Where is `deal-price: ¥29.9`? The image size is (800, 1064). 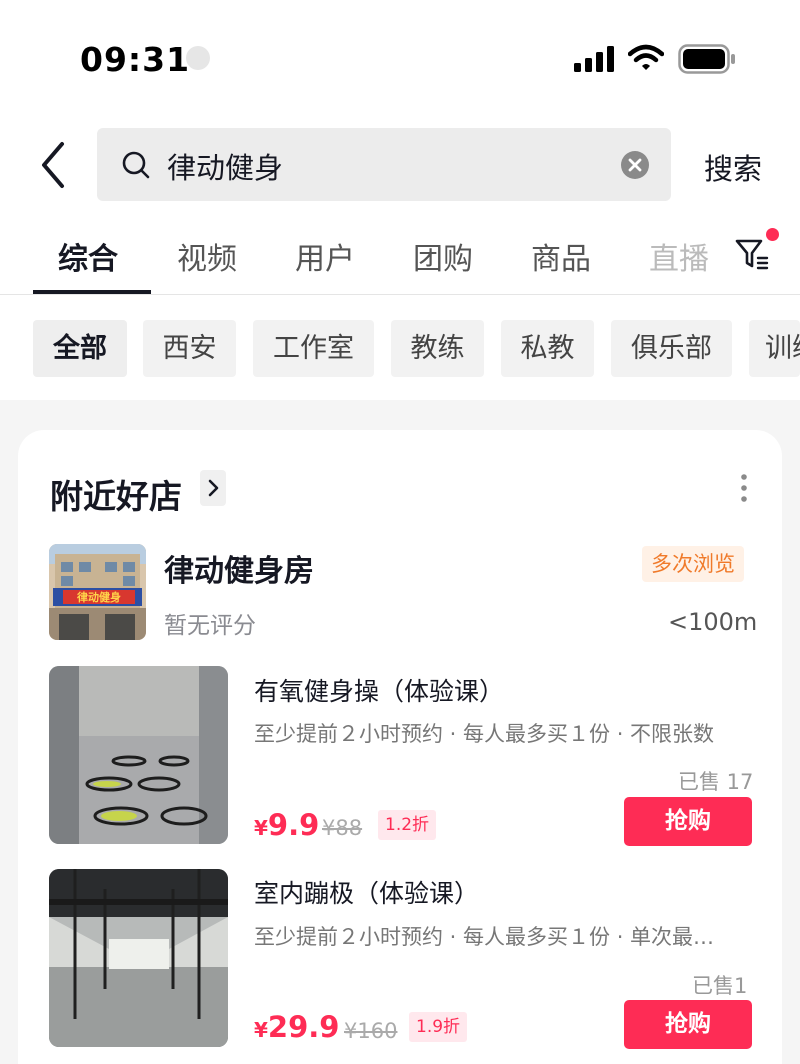
deal-price: ¥29.9 is located at coordinates (296, 1027).